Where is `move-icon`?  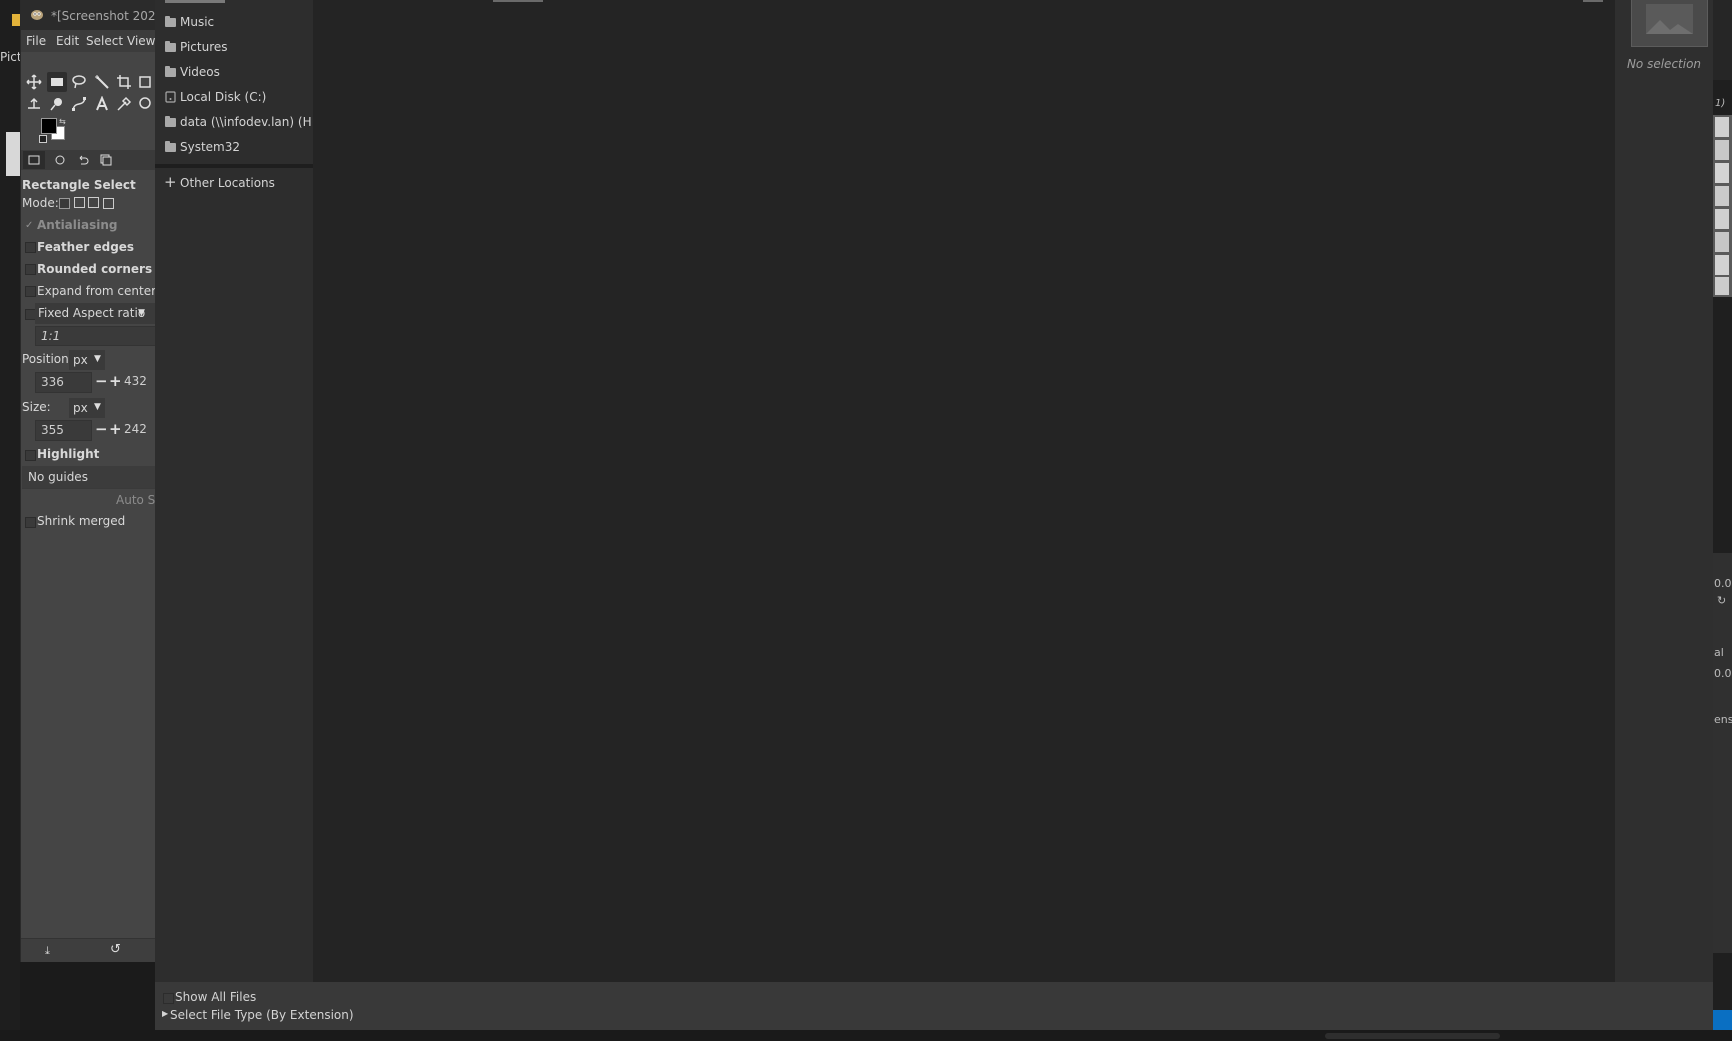 move-icon is located at coordinates (34, 82).